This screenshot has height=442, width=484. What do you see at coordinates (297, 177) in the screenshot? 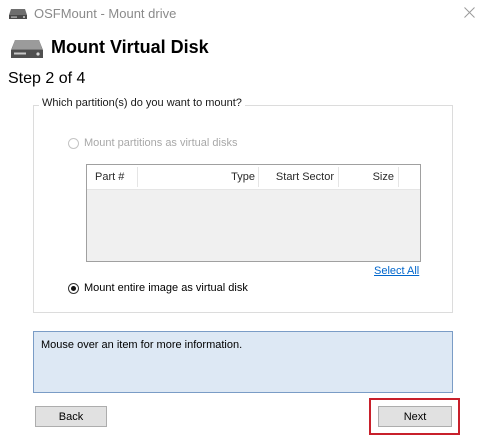
I see `column-header-start-sector: Start Sector` at bounding box center [297, 177].